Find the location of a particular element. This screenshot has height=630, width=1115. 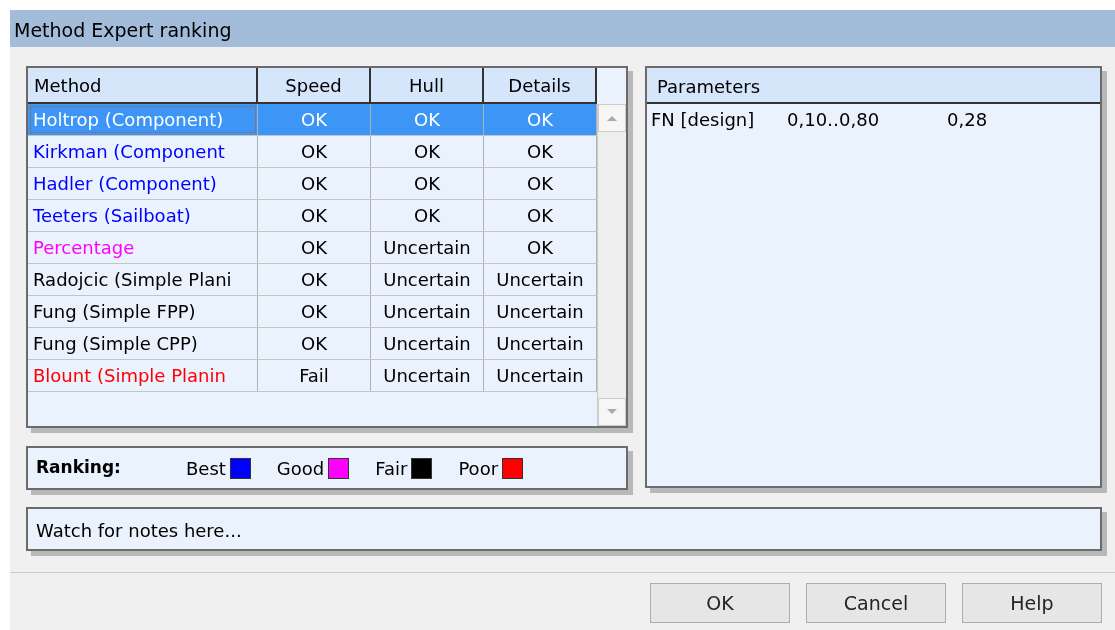

scroll-down-button is located at coordinates (612, 412).